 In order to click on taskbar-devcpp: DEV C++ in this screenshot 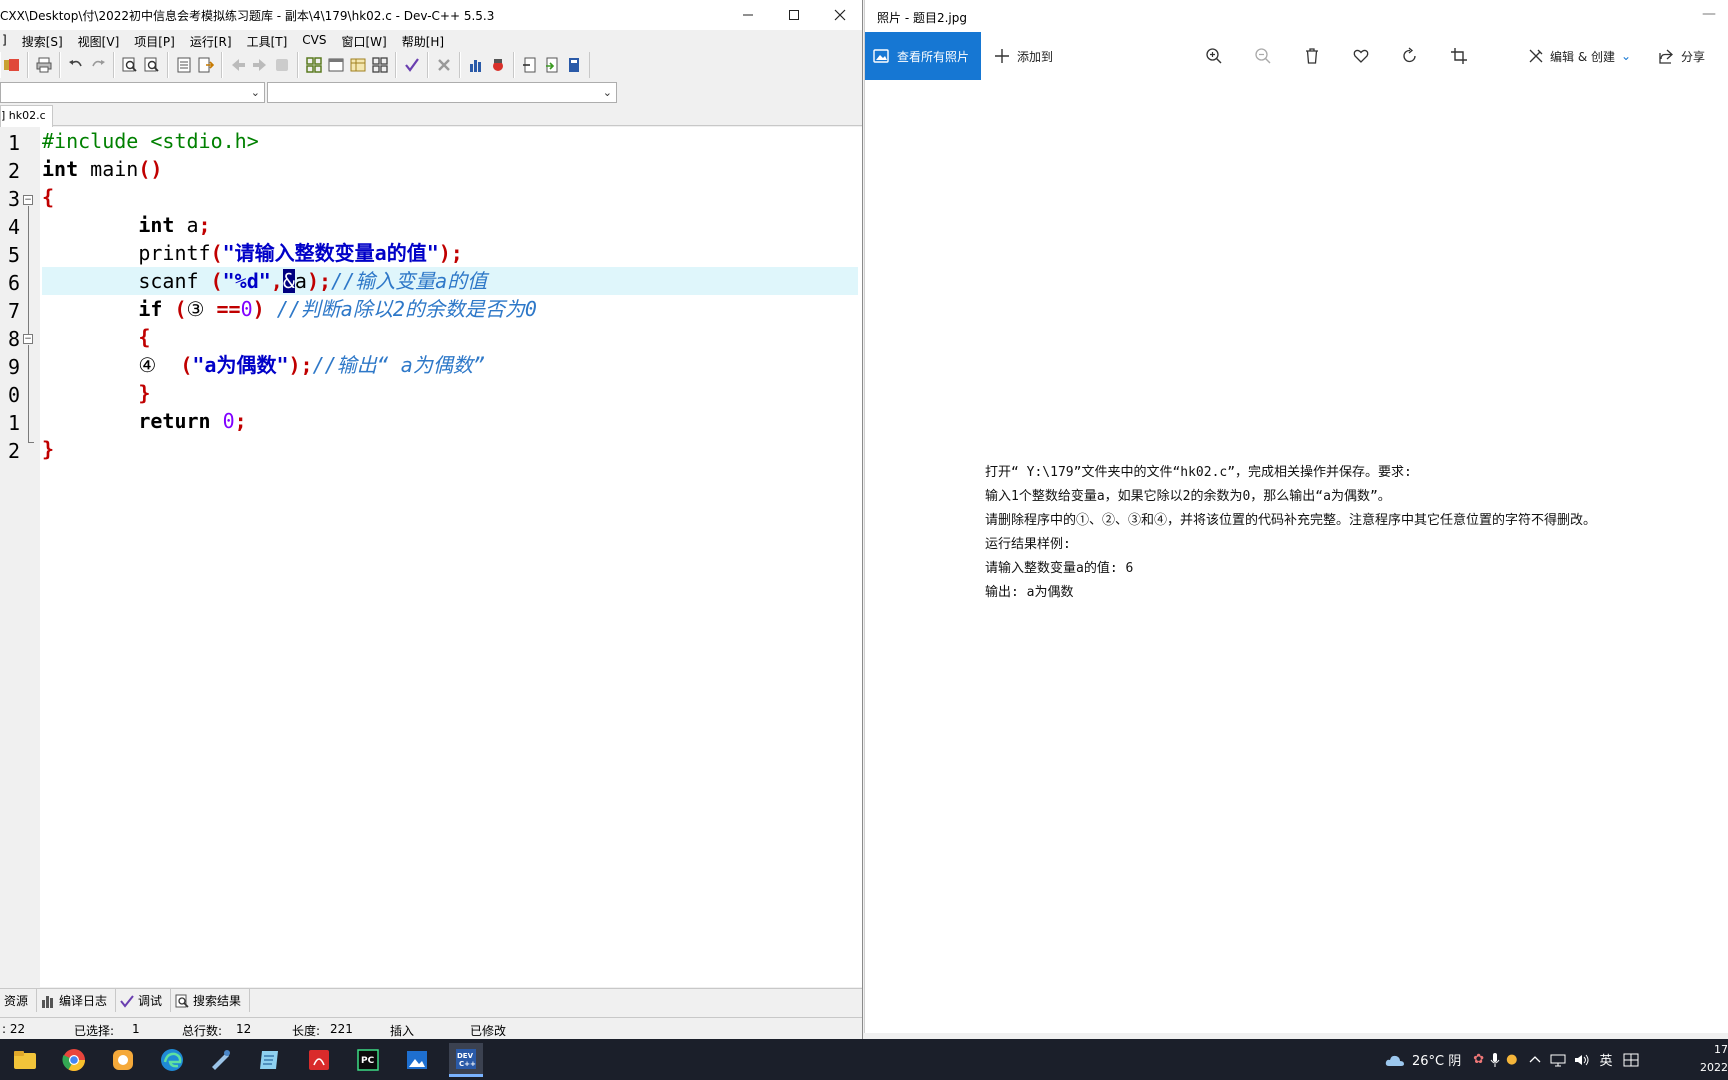, I will do `click(466, 1060)`.